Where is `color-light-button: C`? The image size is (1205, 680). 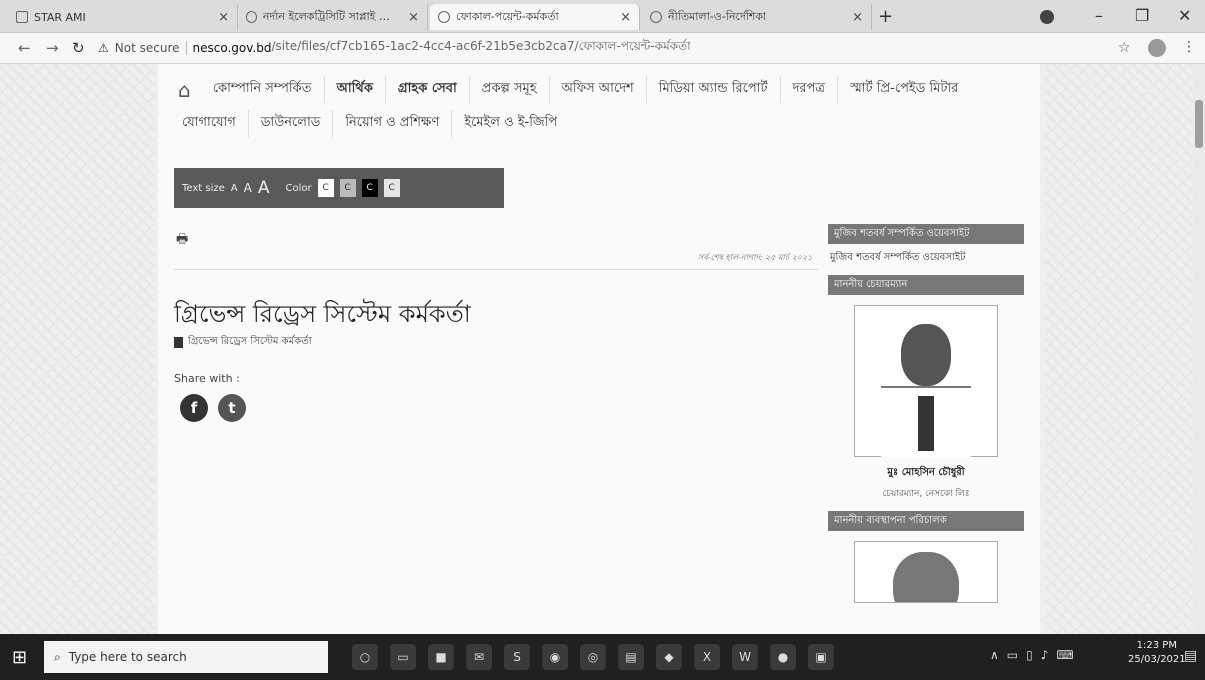
color-light-button: C is located at coordinates (391, 188).